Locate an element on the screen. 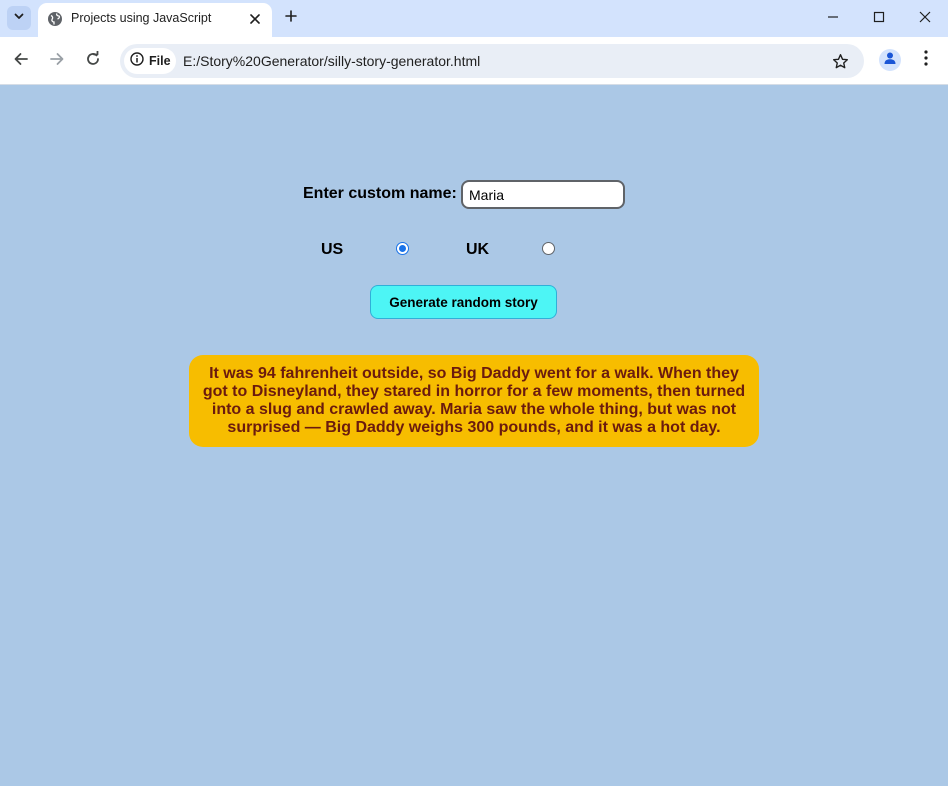  kebab-menu-icon is located at coordinates (926, 60).